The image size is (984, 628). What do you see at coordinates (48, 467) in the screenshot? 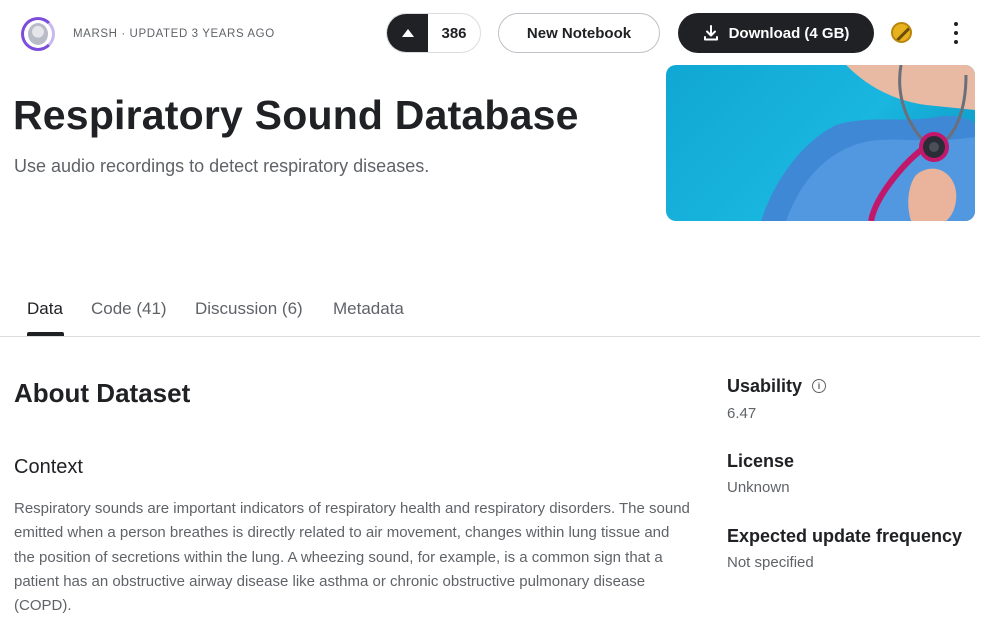
I see `context-heading: Context` at bounding box center [48, 467].